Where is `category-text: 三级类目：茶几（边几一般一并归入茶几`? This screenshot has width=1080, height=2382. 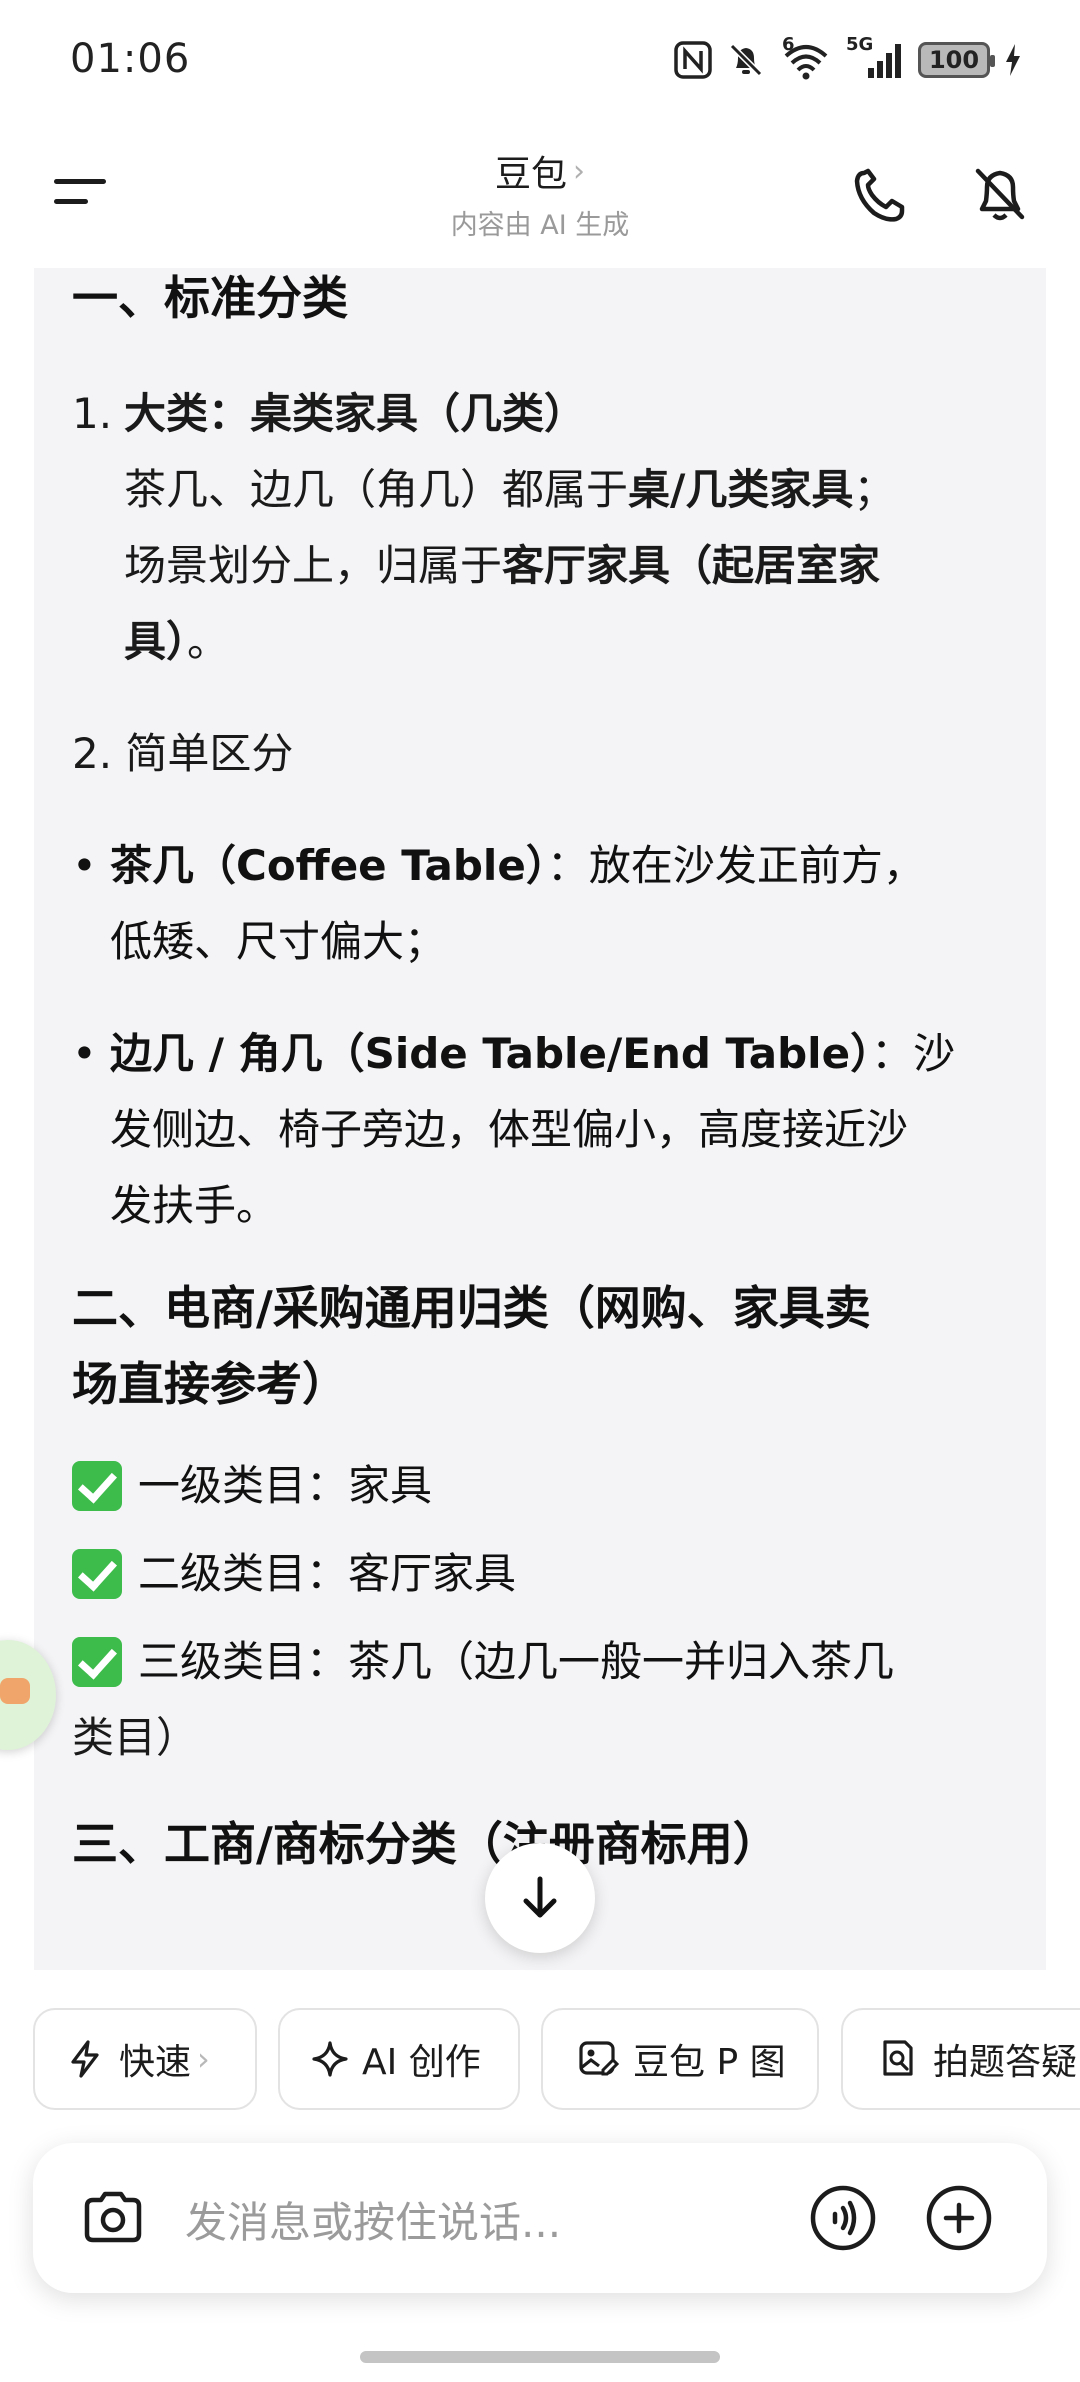
category-text: 三级类目：茶几（边几一般一并归入茶几 is located at coordinates (516, 1661).